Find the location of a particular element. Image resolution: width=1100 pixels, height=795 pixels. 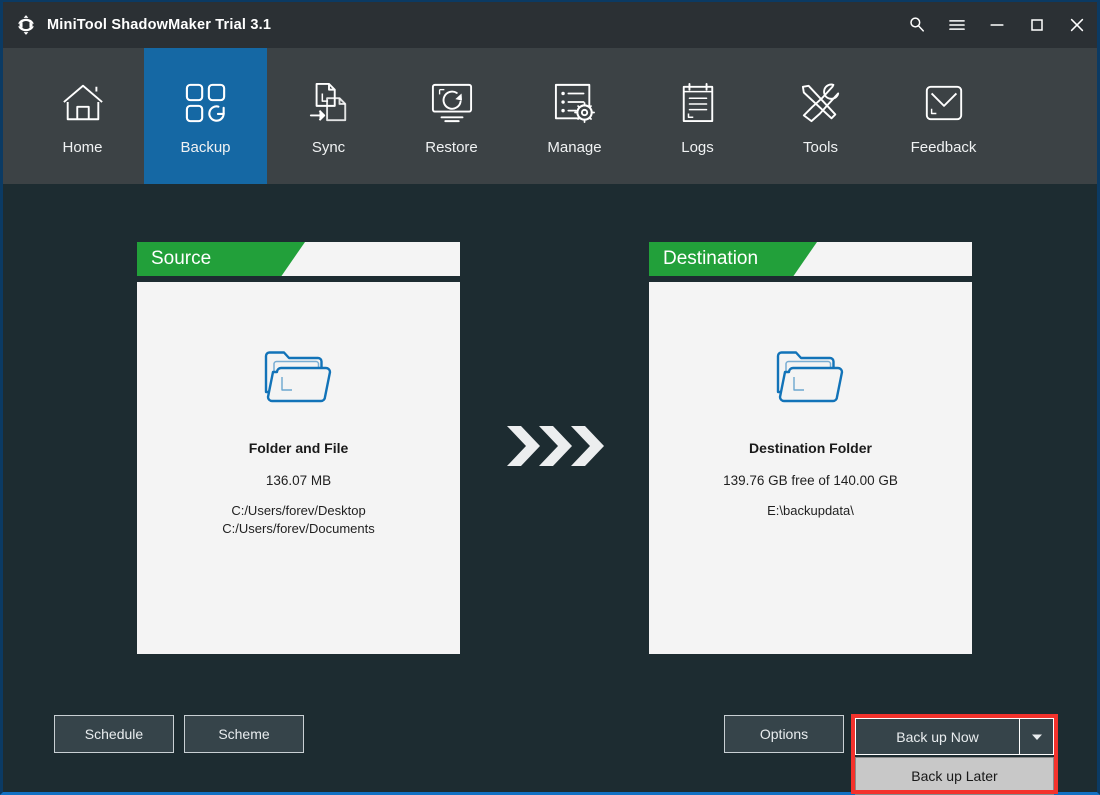

nav-item-backup: Backup is located at coordinates (205, 116).